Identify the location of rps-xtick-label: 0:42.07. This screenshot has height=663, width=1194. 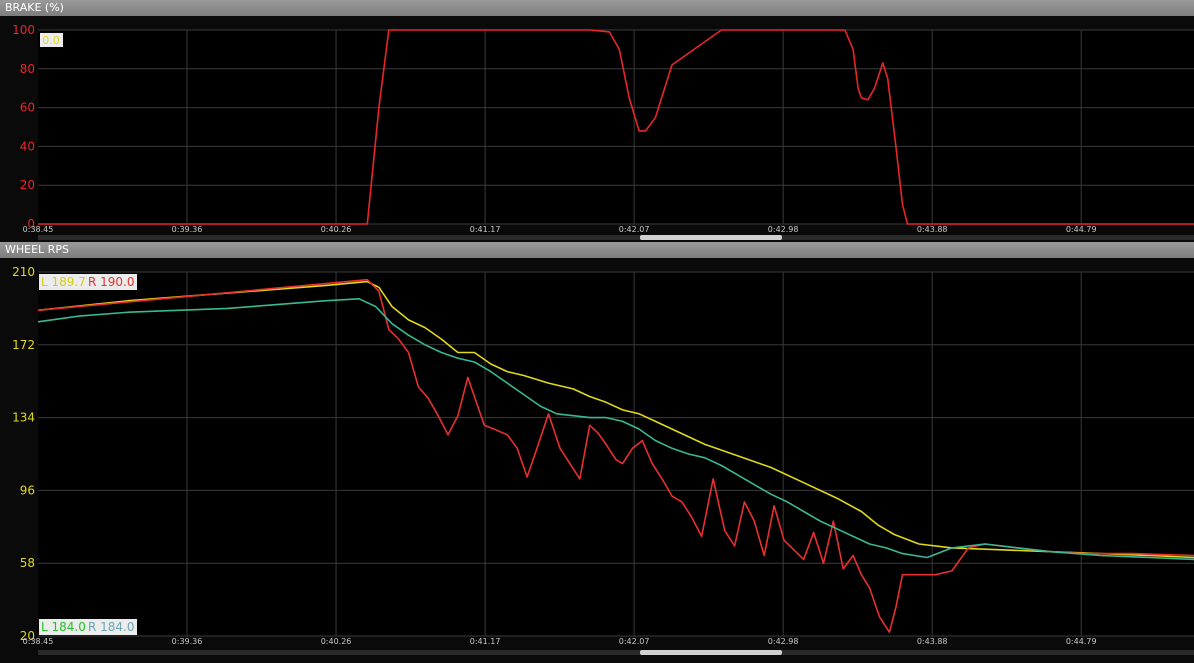
(634, 641).